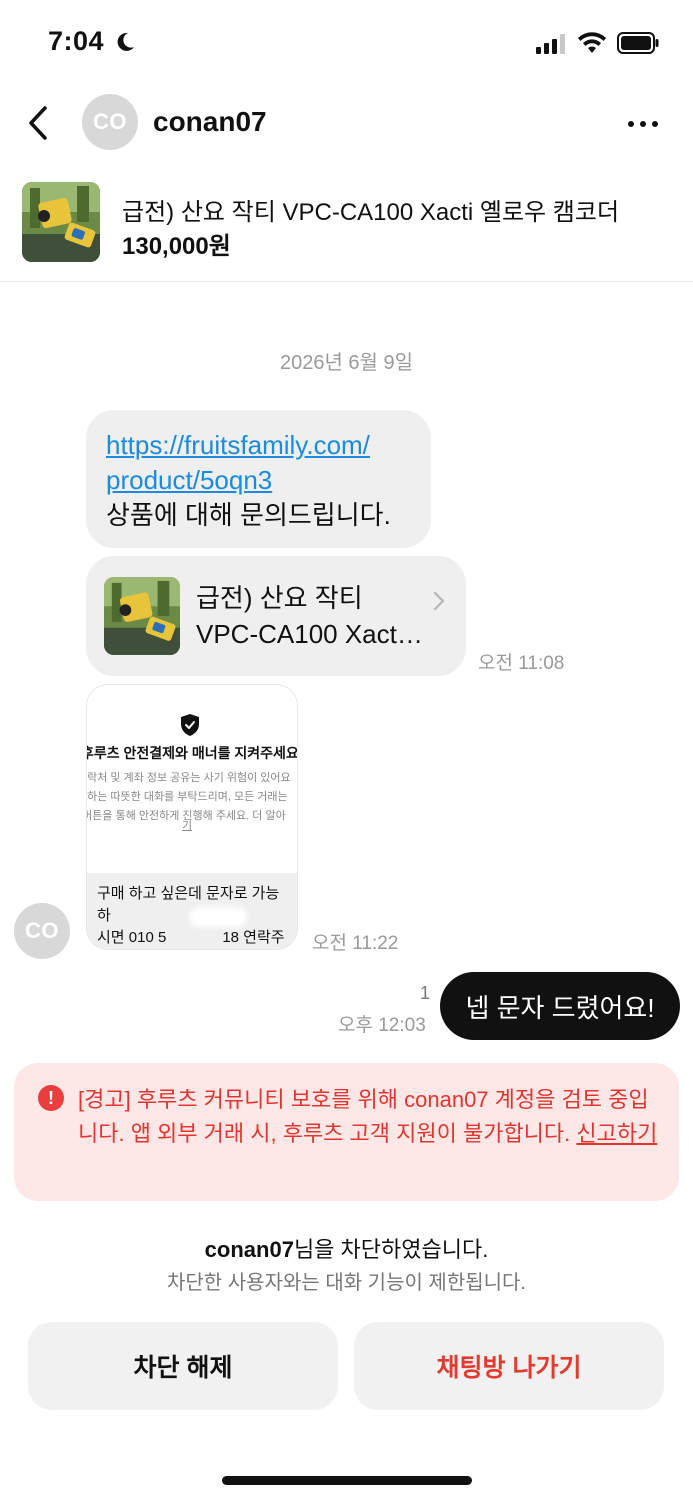 The image size is (693, 1500). Describe the element at coordinates (249, 1249) in the screenshot. I see `blocked-username: conan07` at that location.